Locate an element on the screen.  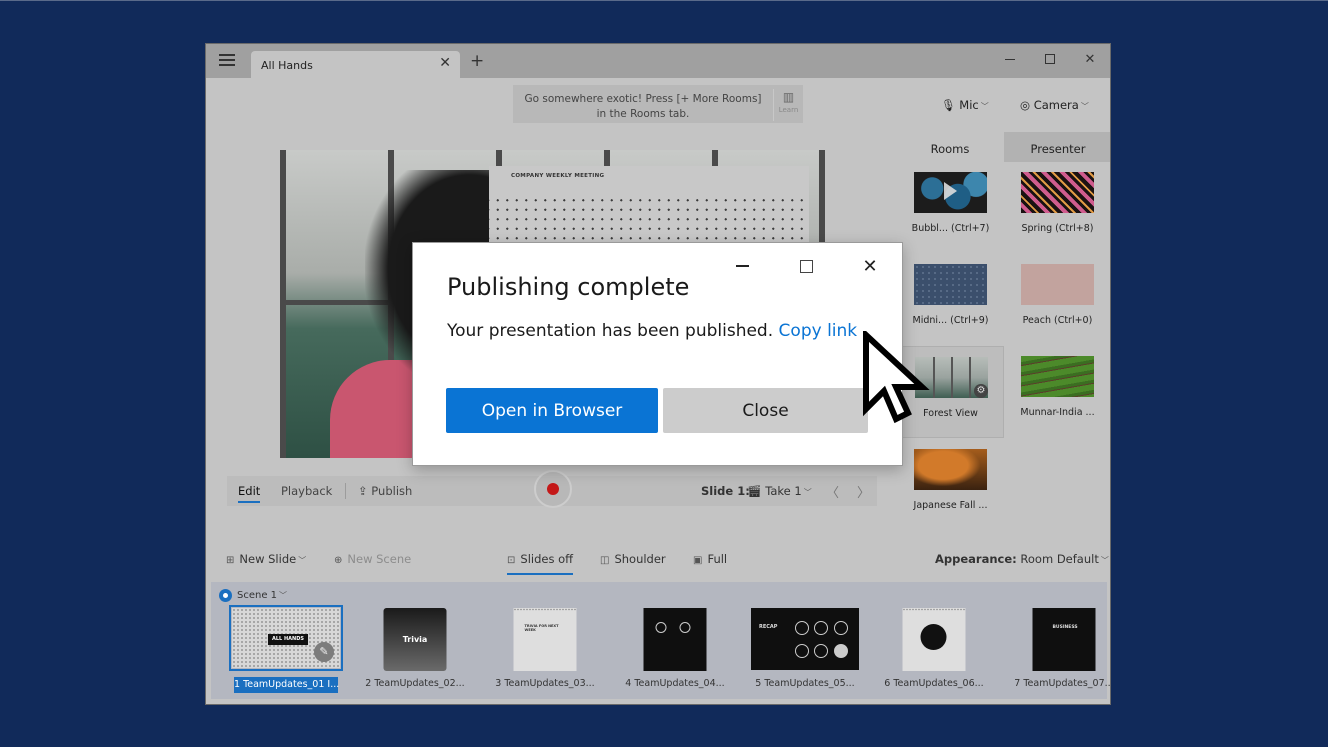
appearance-value: Room Default is located at coordinates (1059, 559).